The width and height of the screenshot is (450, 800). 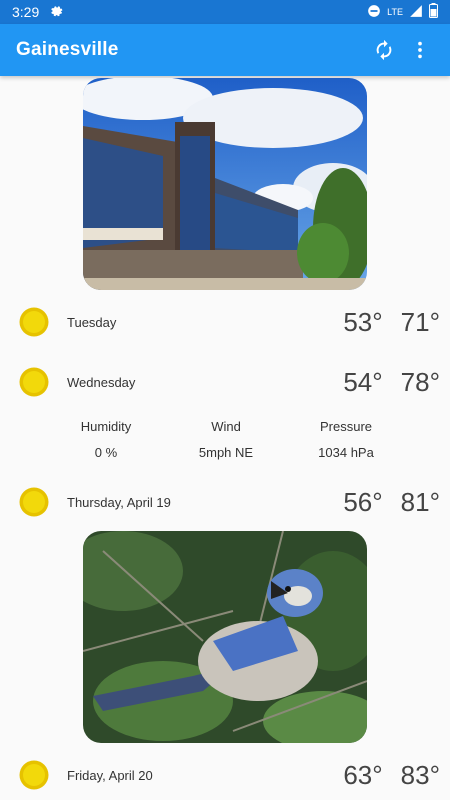 What do you see at coordinates (56, 12) in the screenshot?
I see `settings-gear-icon` at bounding box center [56, 12].